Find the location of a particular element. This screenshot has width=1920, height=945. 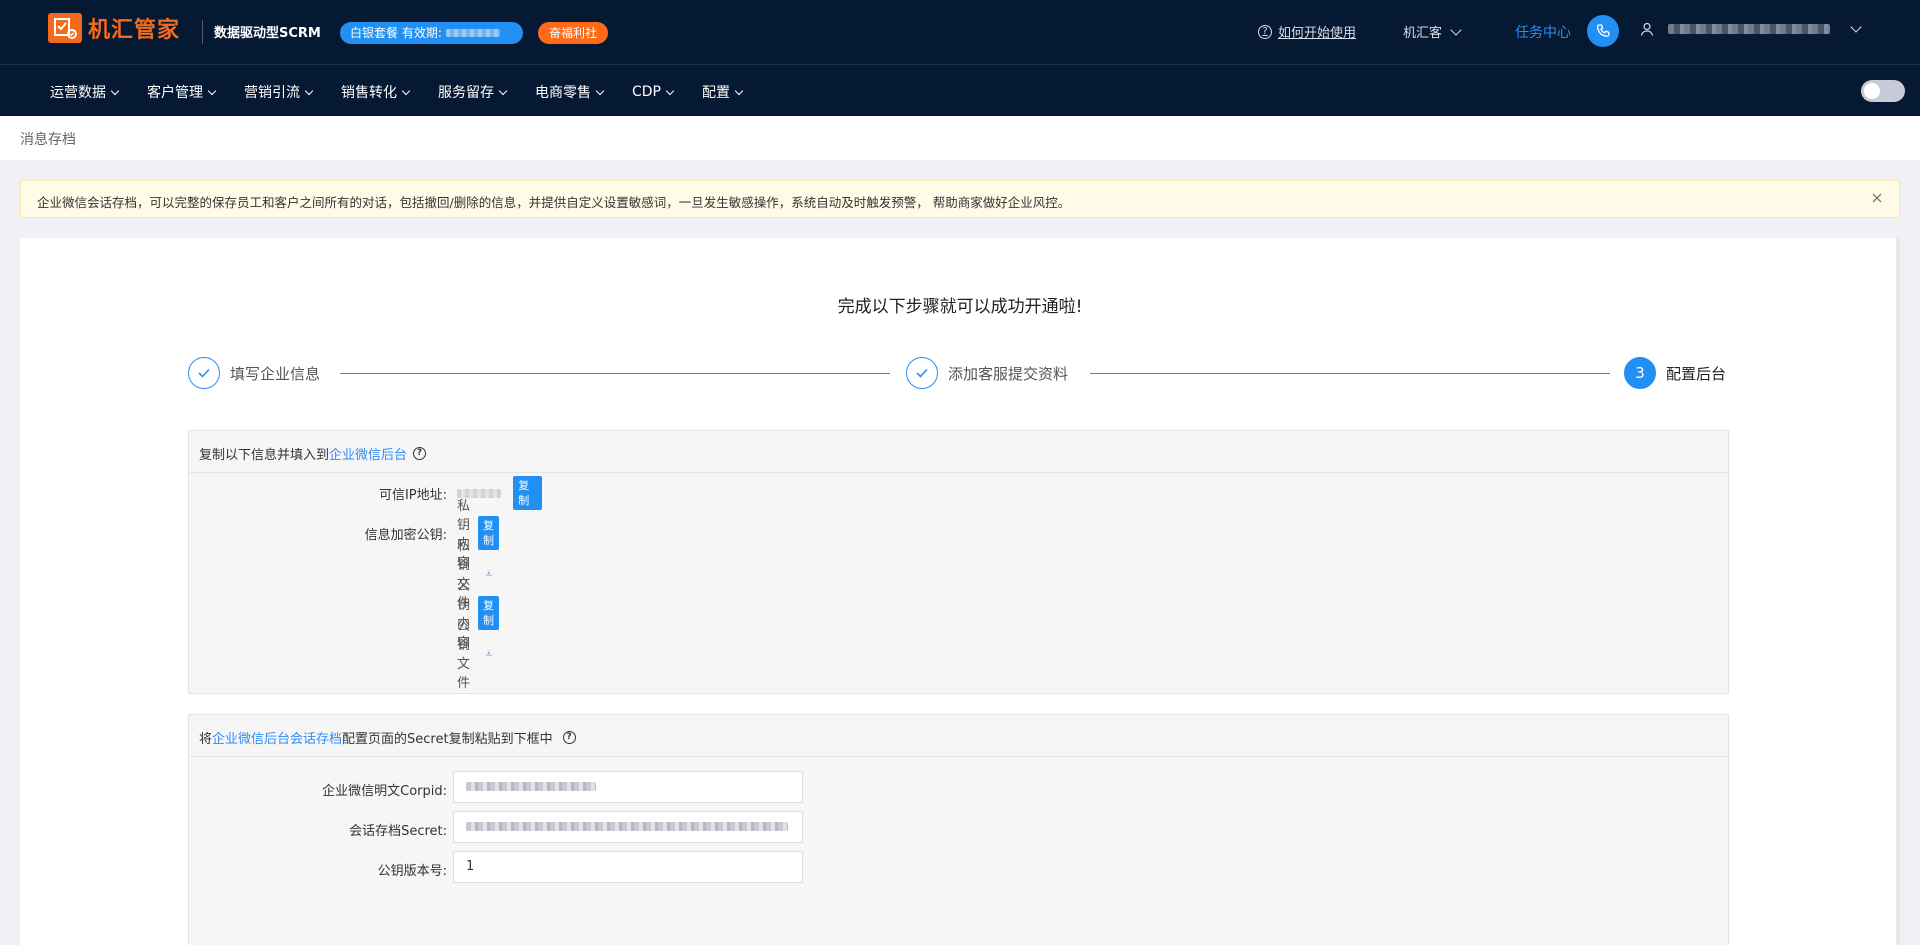

page-title: 完成以下步骤就可以成功开通啦! is located at coordinates (960, 307).